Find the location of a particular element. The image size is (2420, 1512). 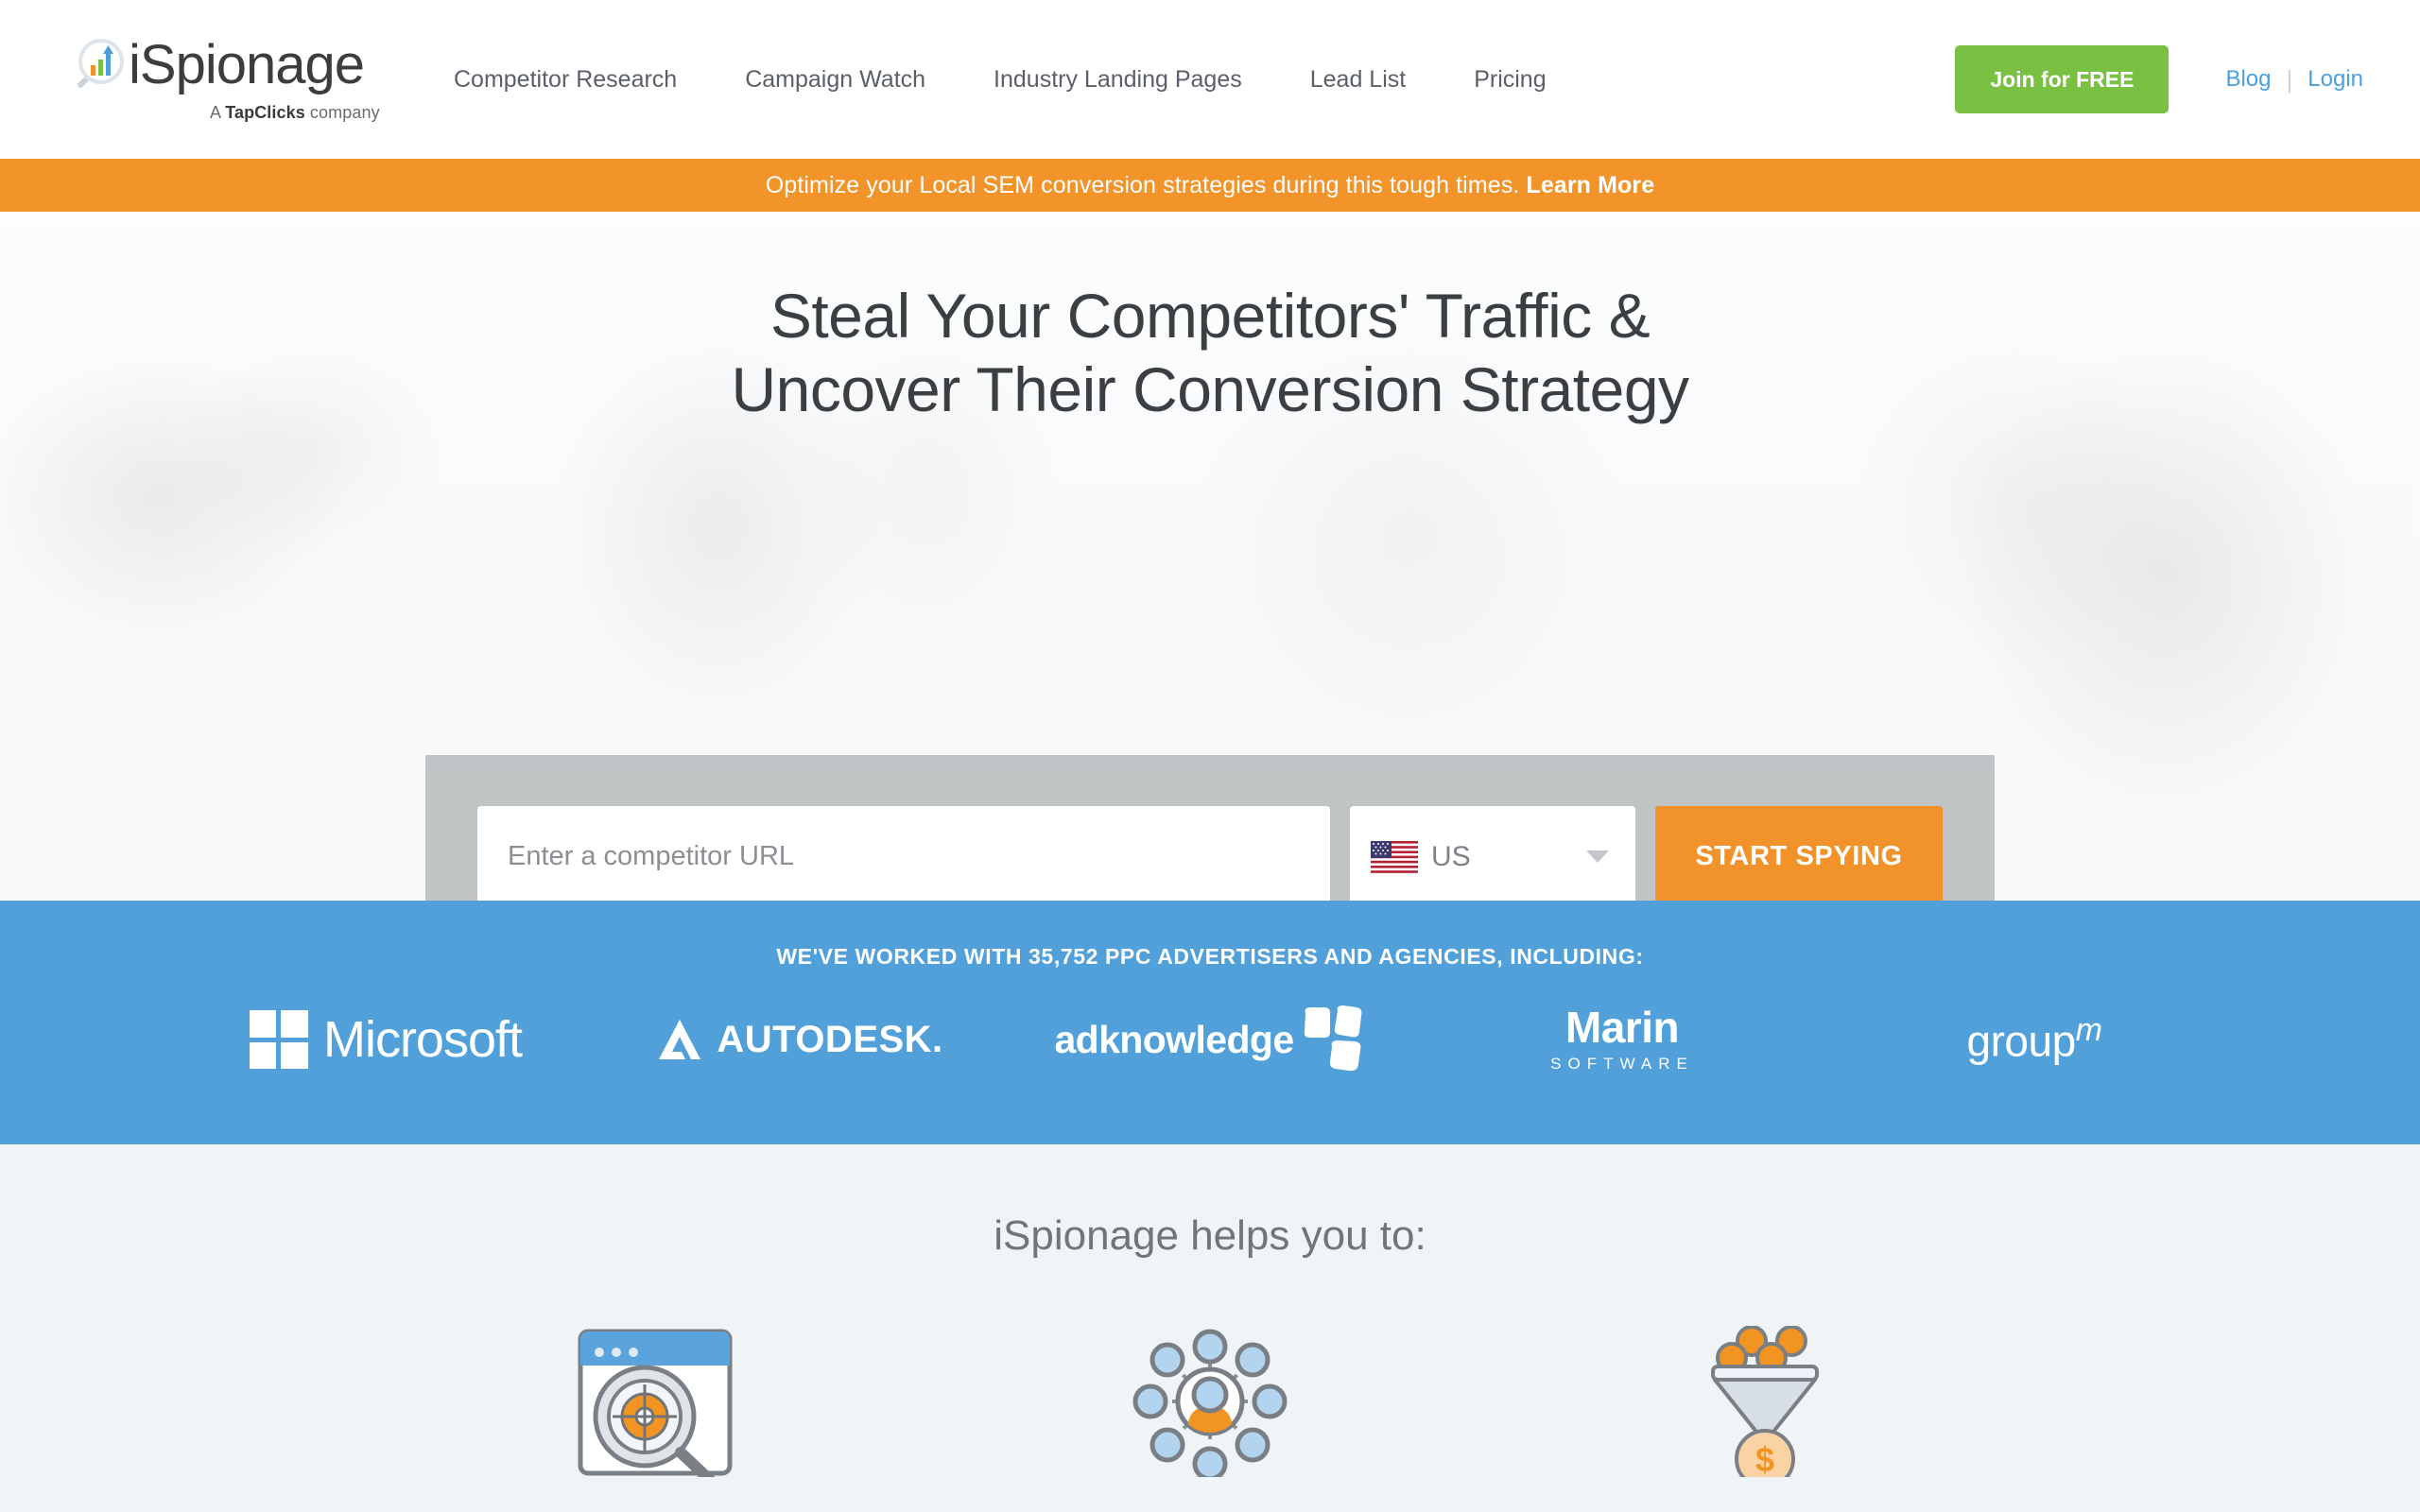

feature-icon-row: $ is located at coordinates (1210, 1401).